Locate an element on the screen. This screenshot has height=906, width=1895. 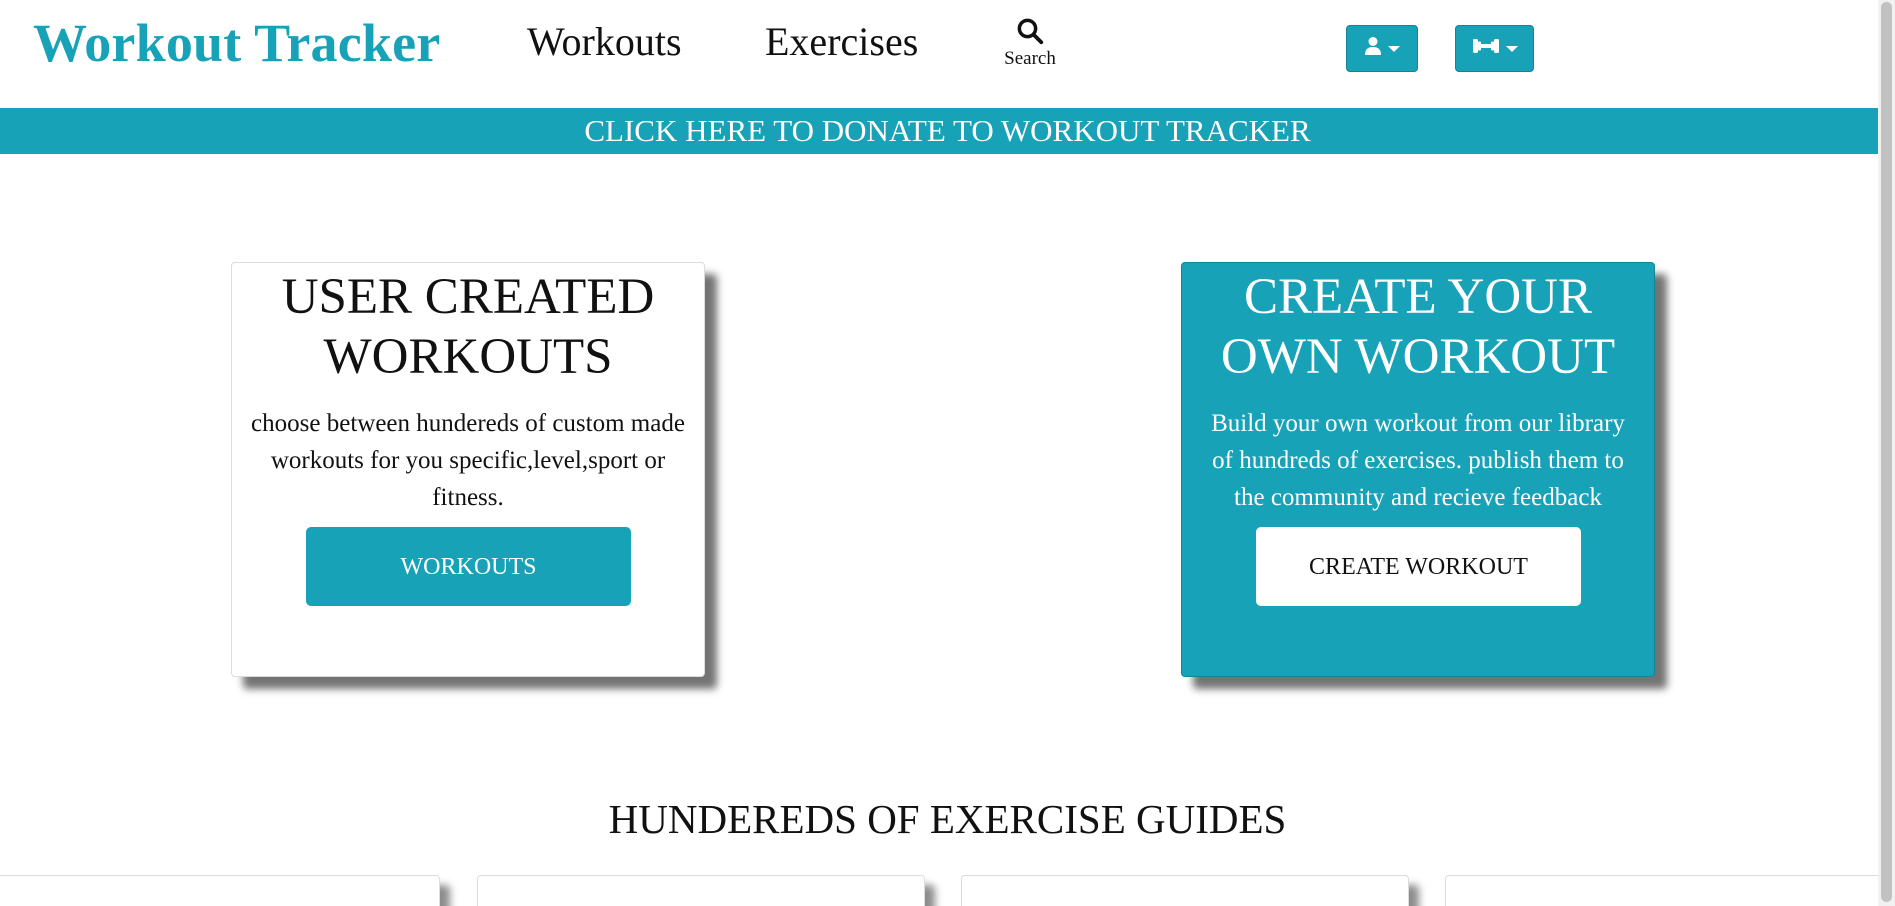
card-title: USER CREATED WORKOUTS is located at coordinates (468, 327).